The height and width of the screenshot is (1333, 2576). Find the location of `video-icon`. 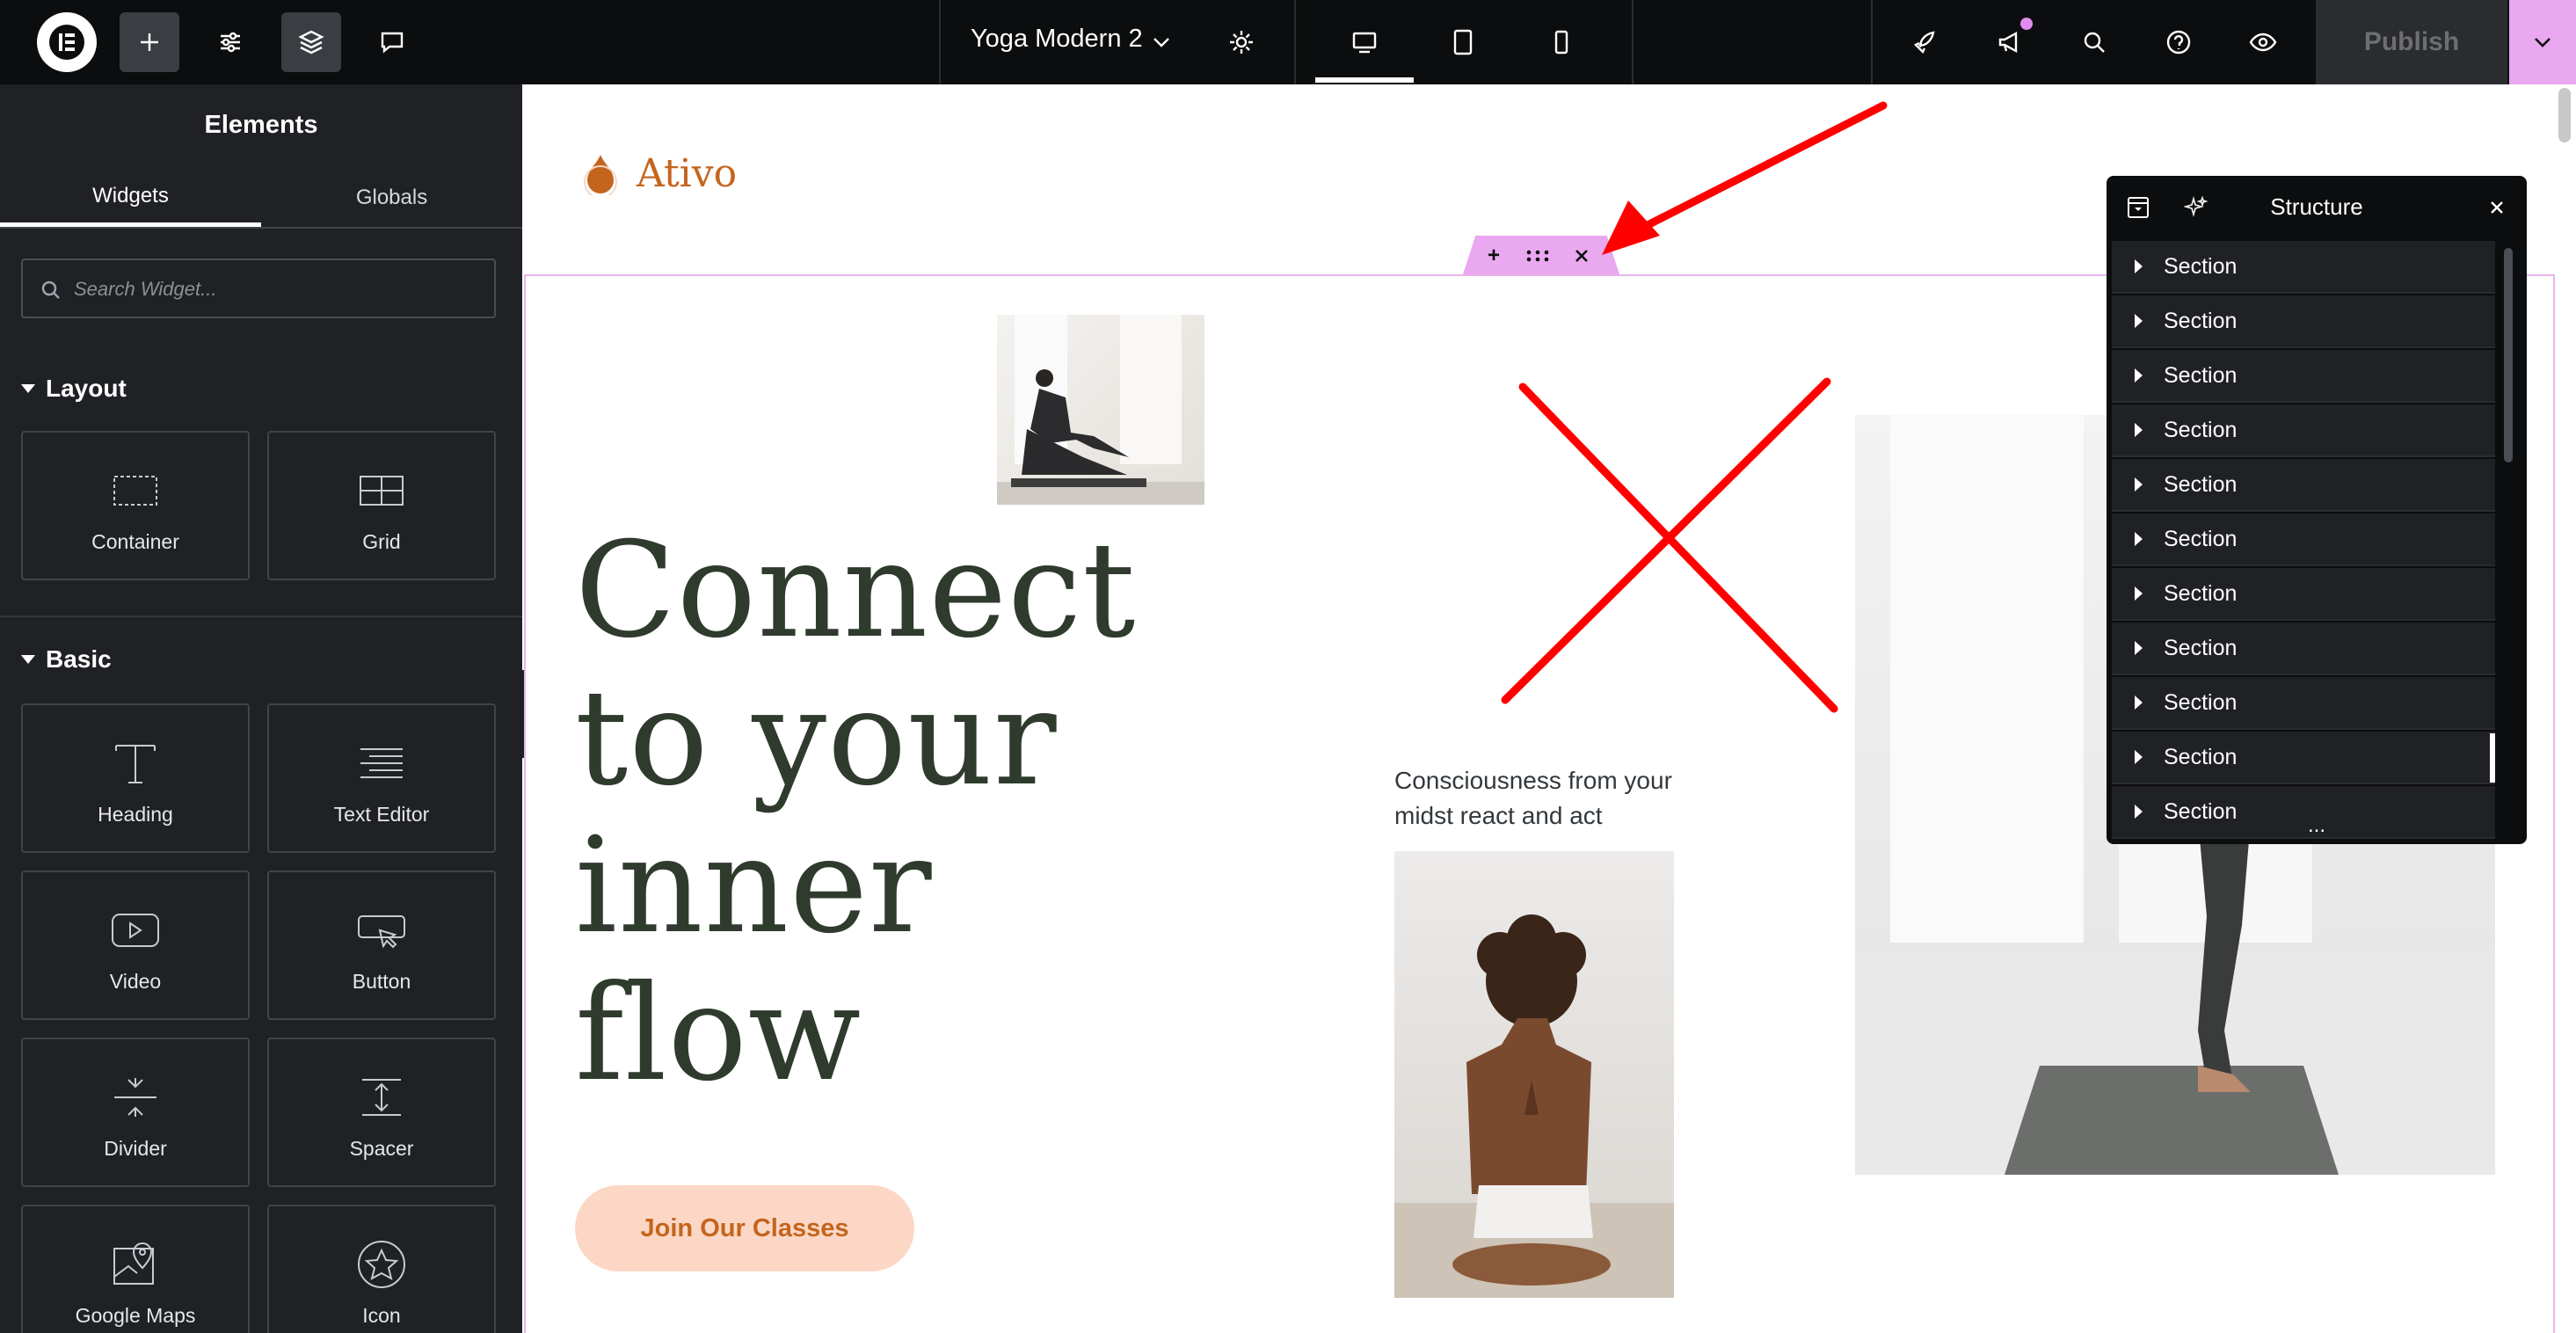

video-icon is located at coordinates (135, 931).